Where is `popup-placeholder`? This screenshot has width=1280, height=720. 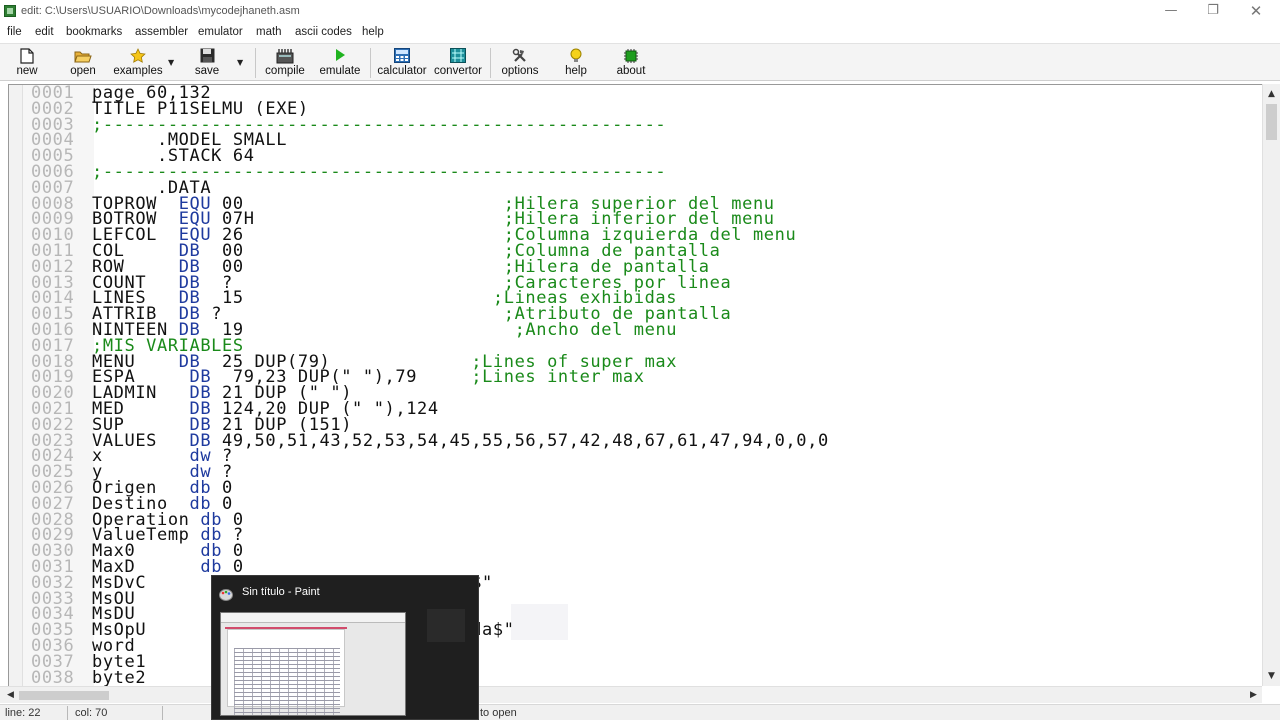
popup-placeholder is located at coordinates (446, 625).